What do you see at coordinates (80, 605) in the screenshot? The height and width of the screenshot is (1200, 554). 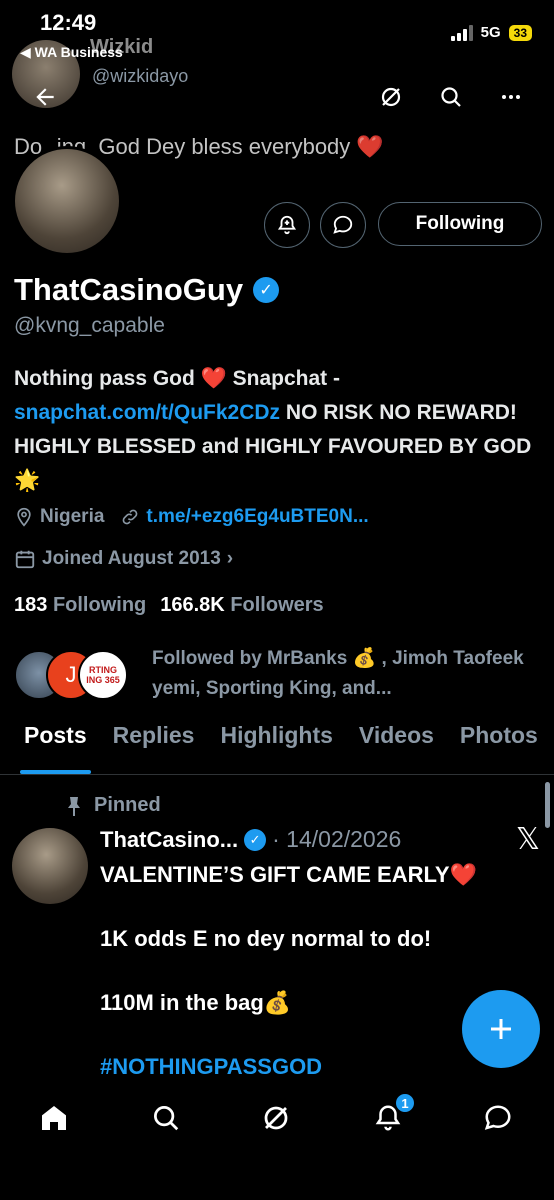 I see `following-count: 183 Following` at bounding box center [80, 605].